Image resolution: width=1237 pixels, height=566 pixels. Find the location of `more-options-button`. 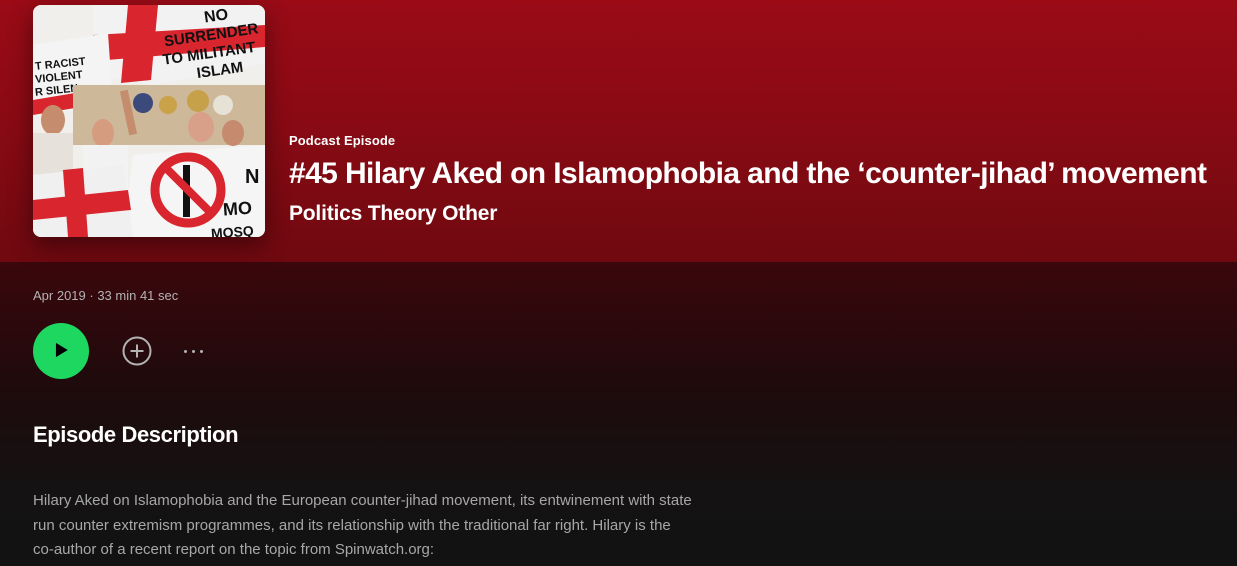

more-options-button is located at coordinates (193, 351).